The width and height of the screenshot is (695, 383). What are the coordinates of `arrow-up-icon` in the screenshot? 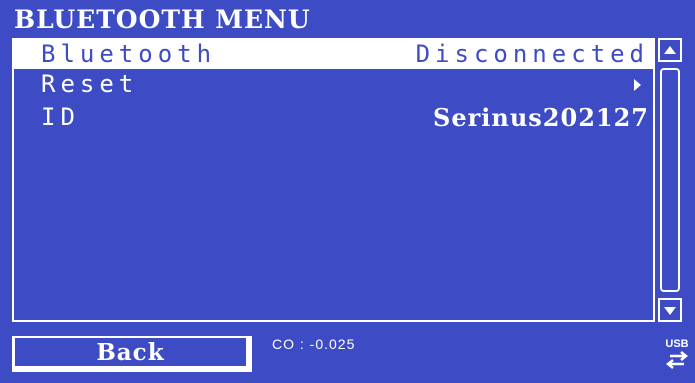 It's located at (670, 50).